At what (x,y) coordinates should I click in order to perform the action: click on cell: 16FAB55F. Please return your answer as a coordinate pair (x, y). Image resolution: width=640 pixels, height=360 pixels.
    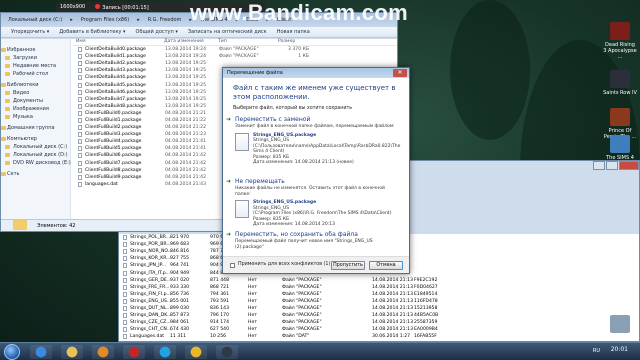
    Looking at the image, I should click on (425, 337).